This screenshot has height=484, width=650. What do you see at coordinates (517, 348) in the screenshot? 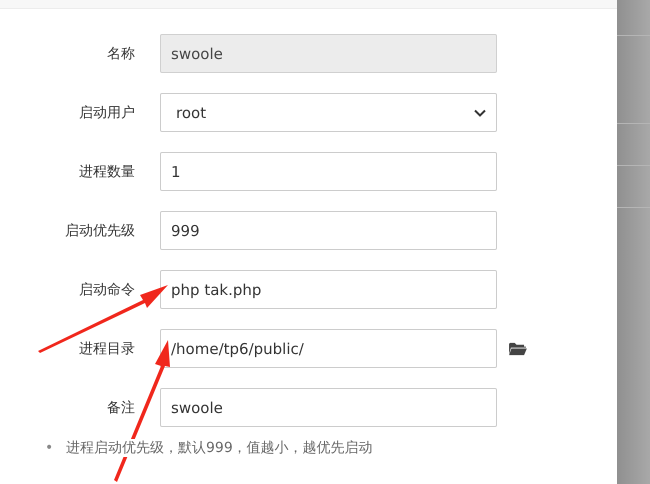
I see `folder-icon` at bounding box center [517, 348].